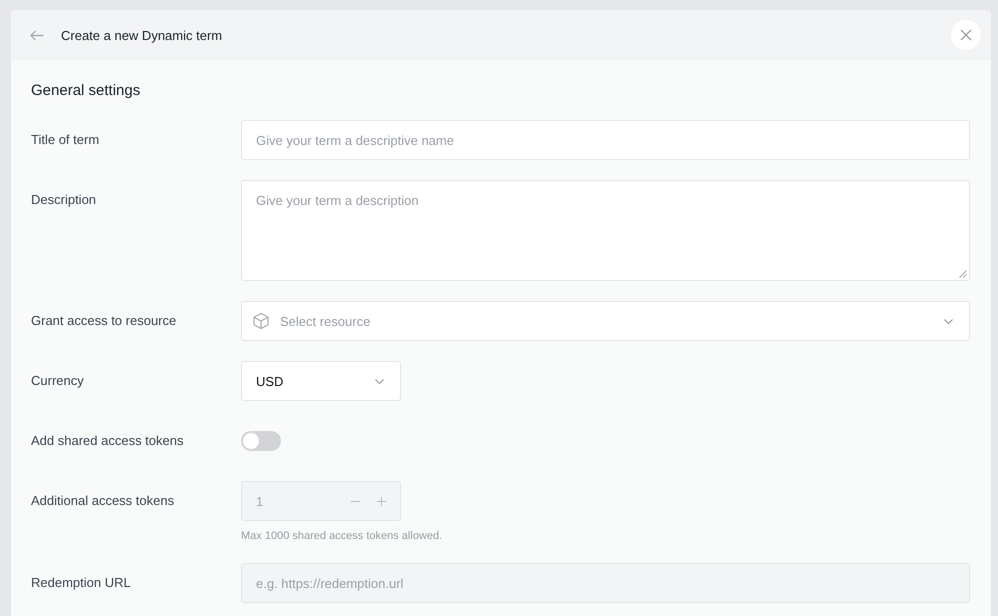 The height and width of the screenshot is (616, 998). Describe the element at coordinates (963, 274) in the screenshot. I see `resize-grip-icon` at that location.